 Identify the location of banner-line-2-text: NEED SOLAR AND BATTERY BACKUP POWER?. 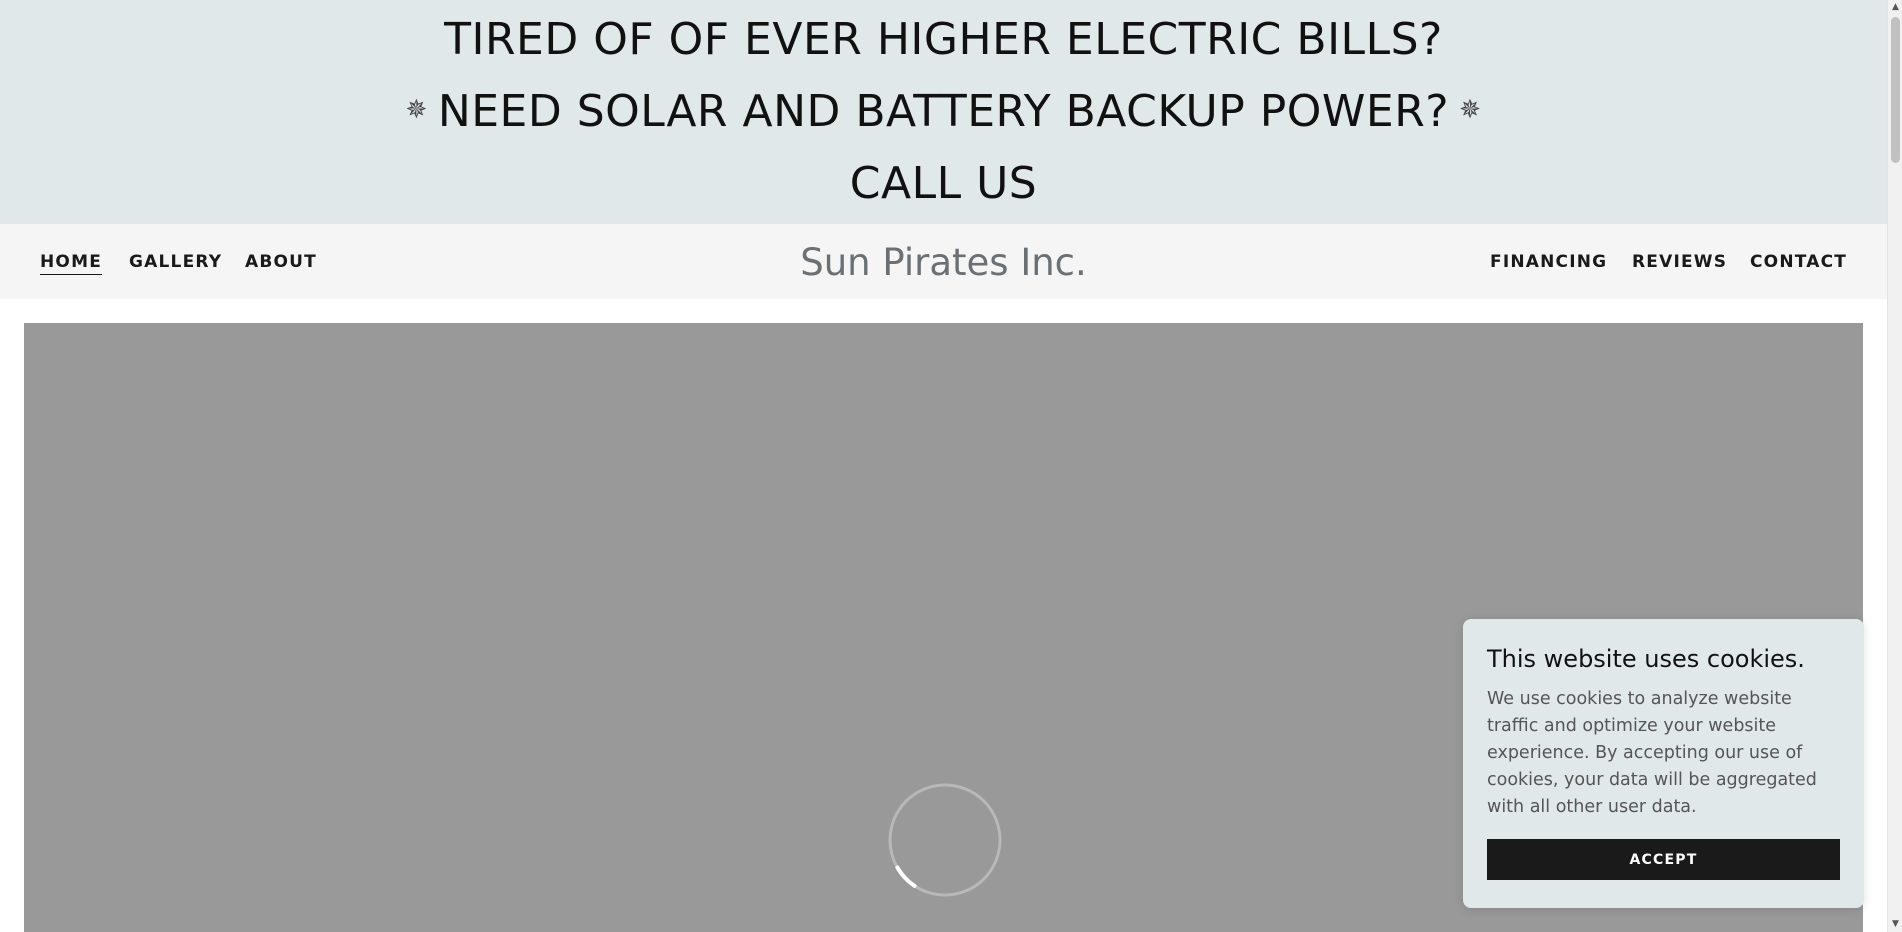
(943, 111).